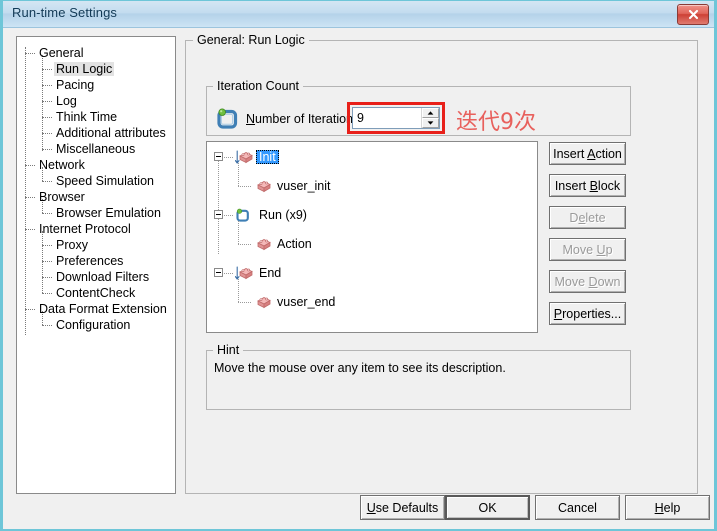 This screenshot has height=531, width=717. Describe the element at coordinates (693, 14) in the screenshot. I see `close-icon` at that location.